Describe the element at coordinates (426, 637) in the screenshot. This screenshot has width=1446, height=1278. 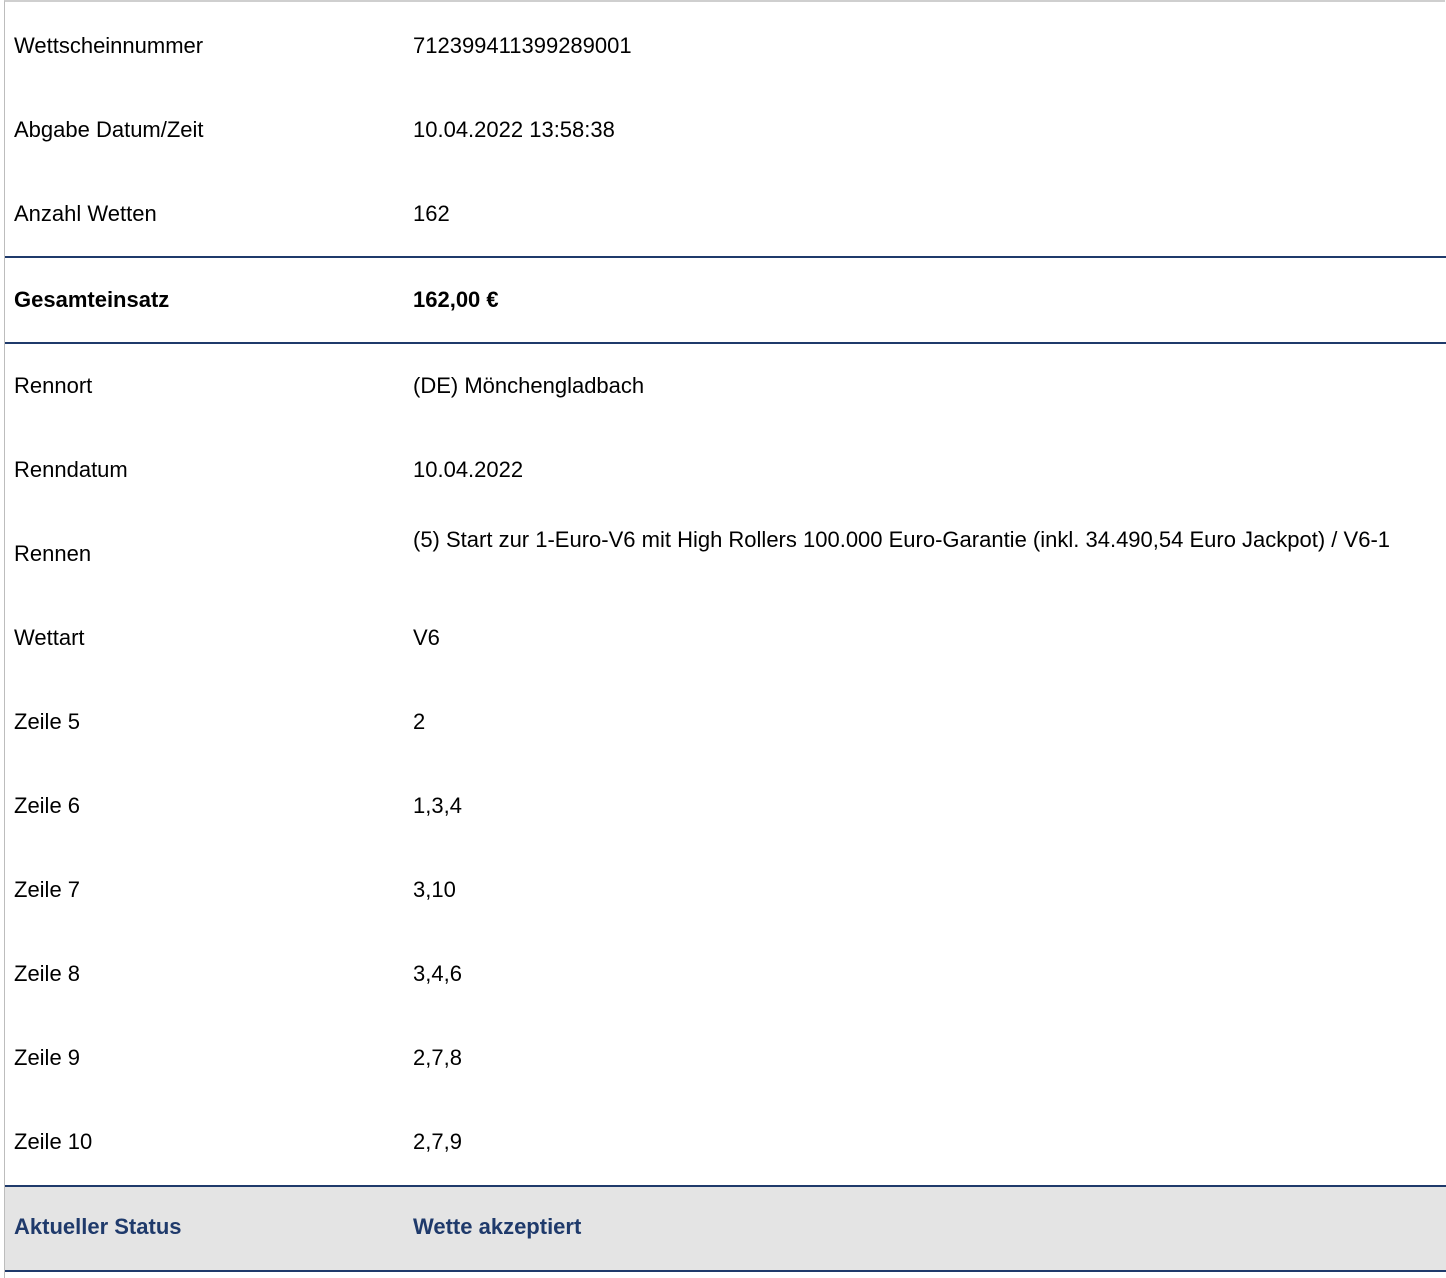
I see `row-value: V6` at that location.